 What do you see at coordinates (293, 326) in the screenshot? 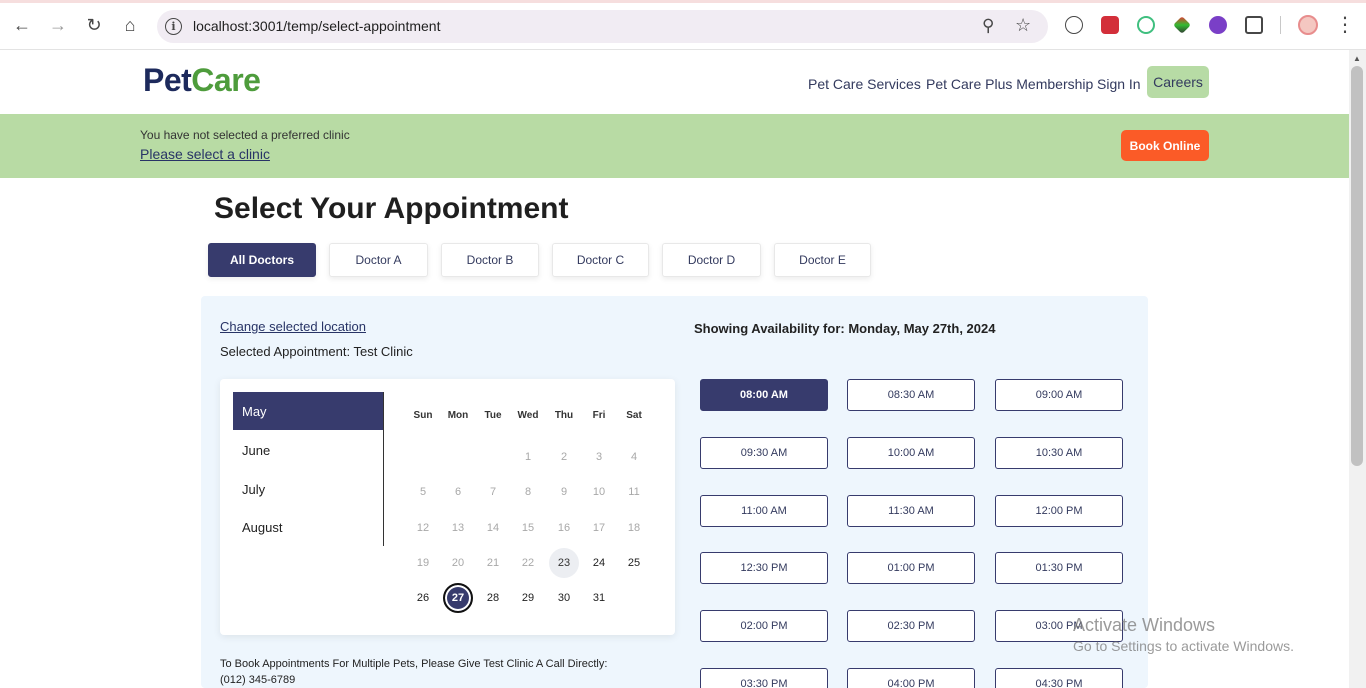
I see `change-location-link: Change selected location` at bounding box center [293, 326].